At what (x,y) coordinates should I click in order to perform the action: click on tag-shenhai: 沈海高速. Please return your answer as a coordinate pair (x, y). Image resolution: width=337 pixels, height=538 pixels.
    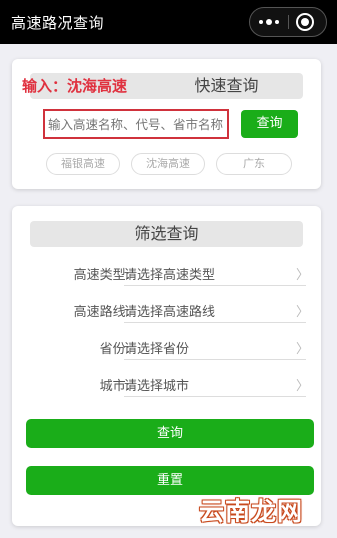
    Looking at the image, I should click on (168, 164).